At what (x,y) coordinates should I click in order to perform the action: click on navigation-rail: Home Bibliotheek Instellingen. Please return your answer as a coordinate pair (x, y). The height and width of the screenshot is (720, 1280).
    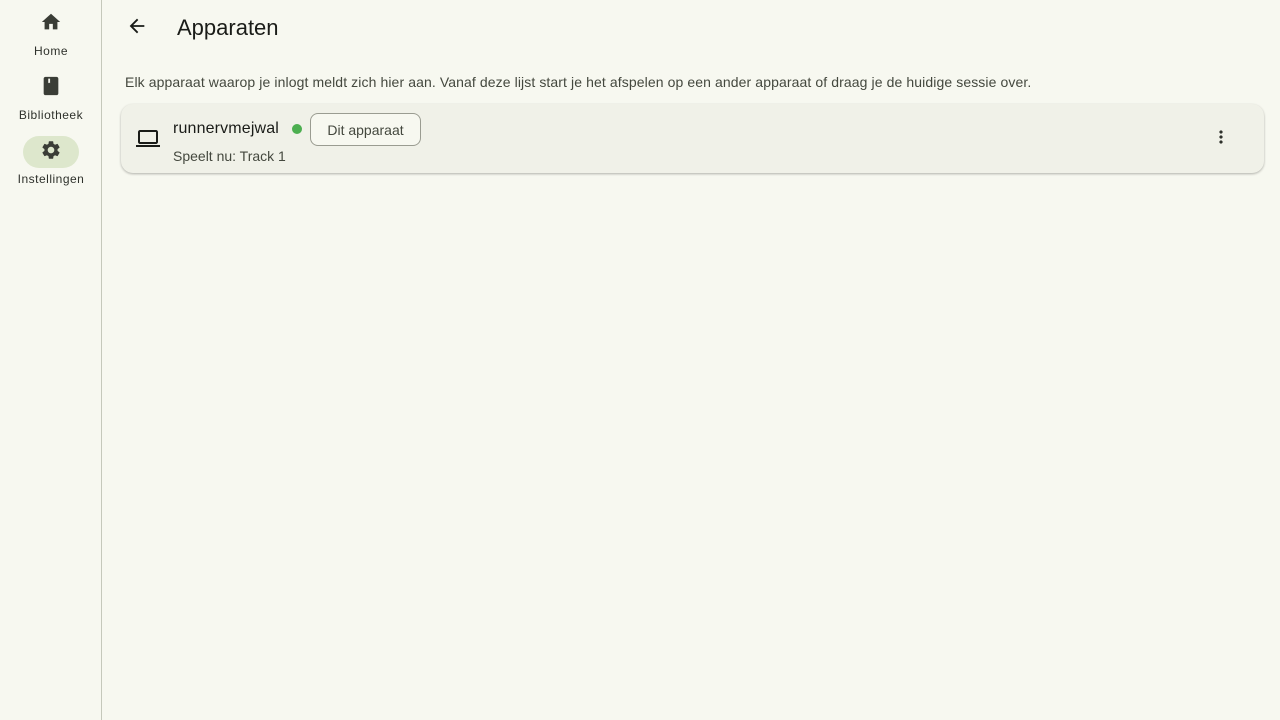
    Looking at the image, I should click on (51, 360).